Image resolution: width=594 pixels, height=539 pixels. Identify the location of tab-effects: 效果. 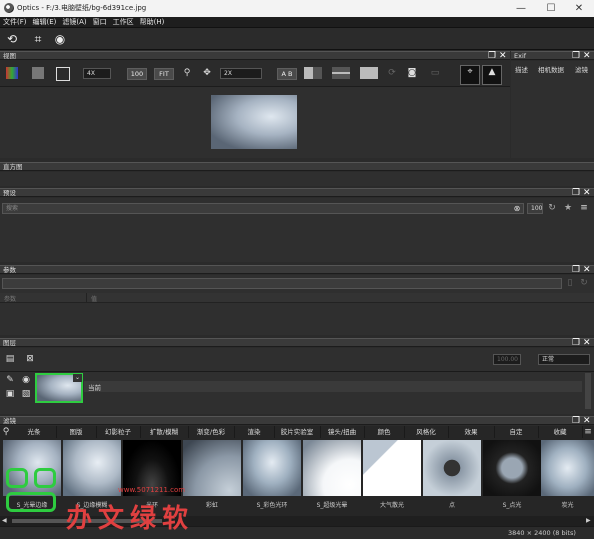
(471, 432).